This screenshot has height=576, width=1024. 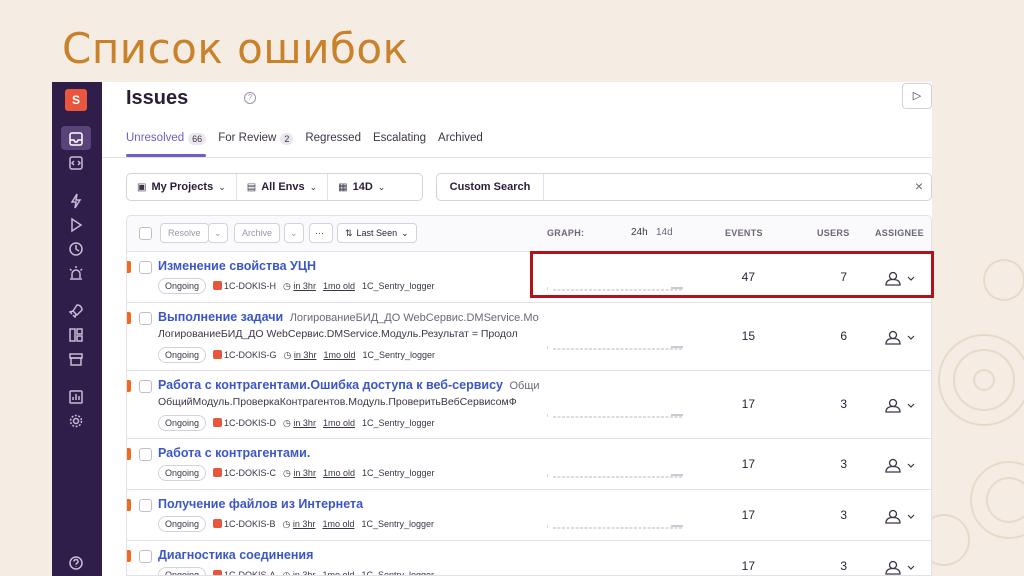 I want to click on more-actions-button: ···, so click(x=321, y=233).